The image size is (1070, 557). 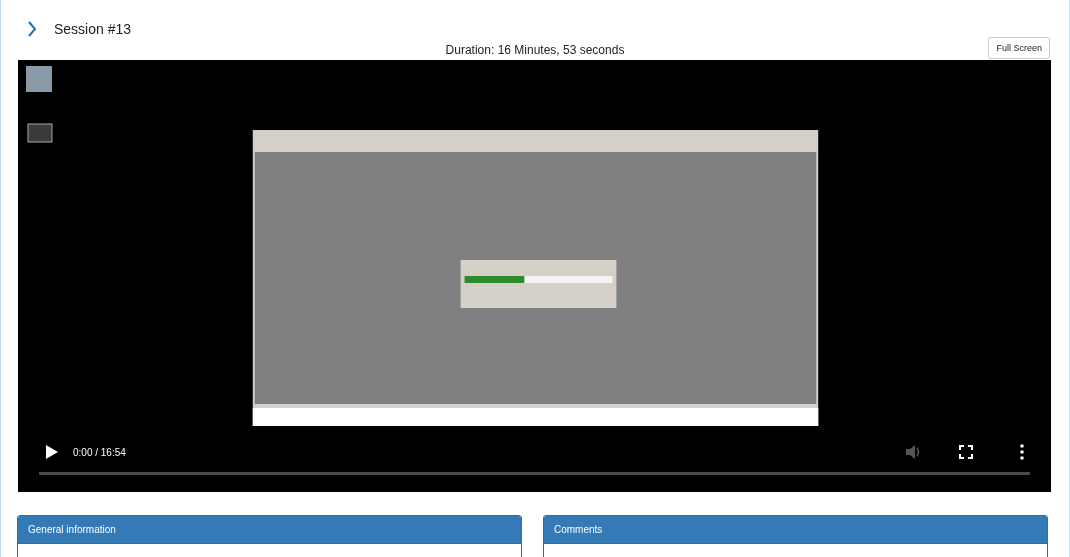 I want to click on play-icon, so click(x=52, y=452).